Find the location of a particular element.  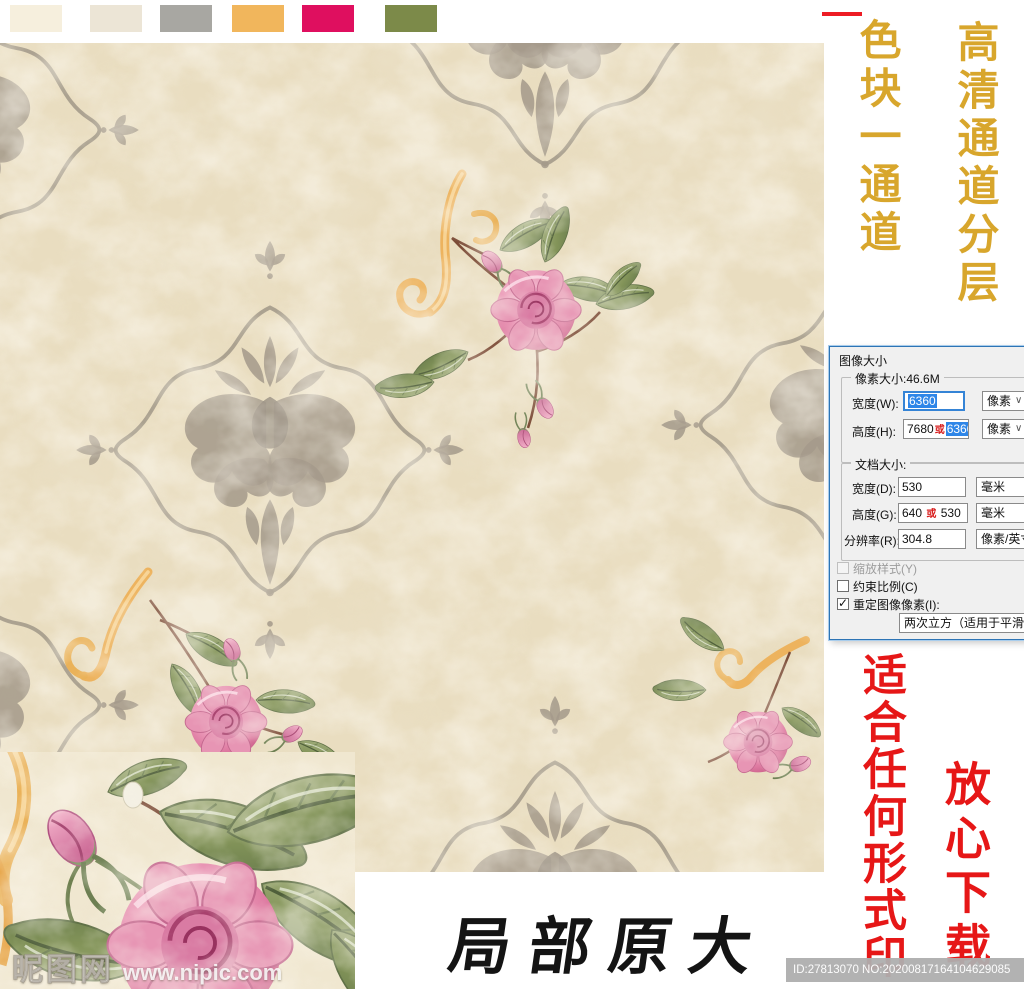

resample-method-select: 两次立方（适用于平滑渐变 is located at coordinates (961, 623).